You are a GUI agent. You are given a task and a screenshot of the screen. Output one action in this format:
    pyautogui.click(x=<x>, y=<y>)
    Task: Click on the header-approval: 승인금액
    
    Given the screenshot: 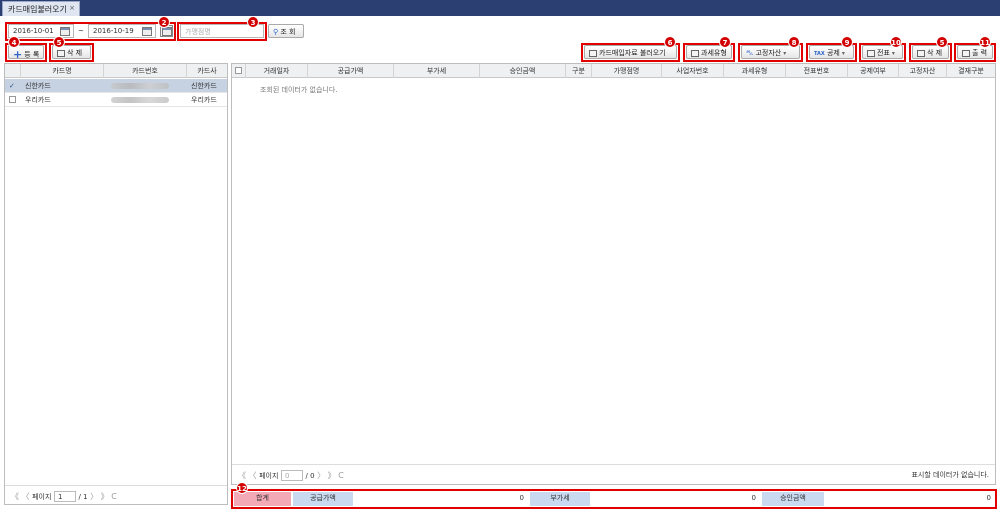 What is the action you would take?
    pyautogui.click(x=523, y=71)
    